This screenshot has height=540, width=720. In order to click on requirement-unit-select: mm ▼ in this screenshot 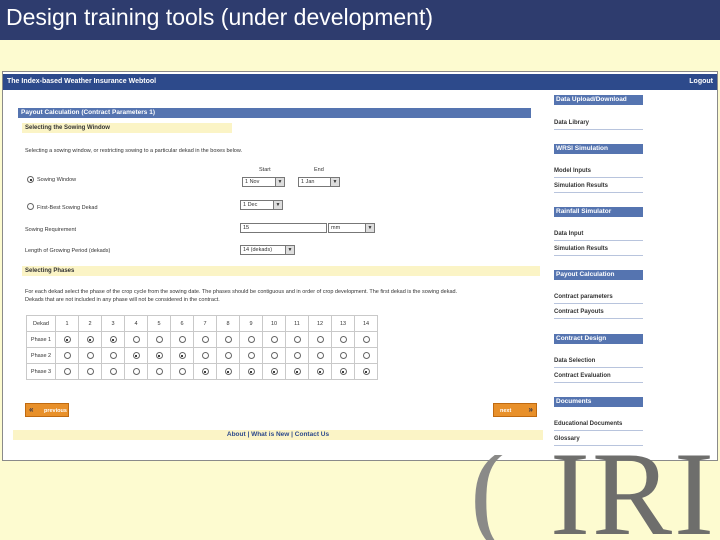, I will do `click(351, 228)`.